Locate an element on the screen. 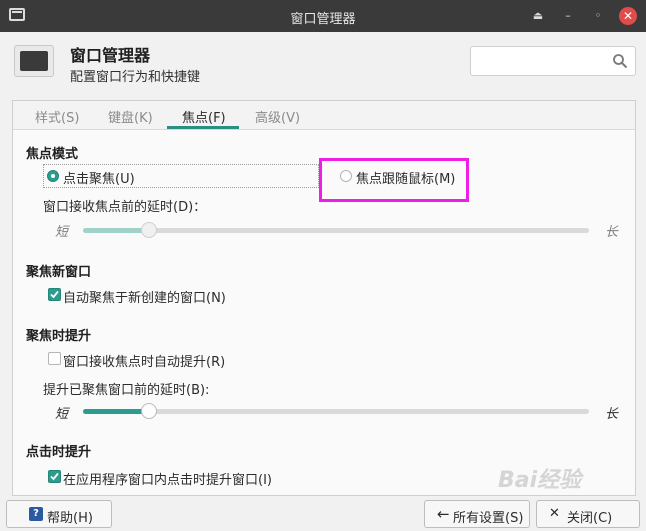 The width and height of the screenshot is (646, 531). raise-on-click-checkbox is located at coordinates (54, 476).